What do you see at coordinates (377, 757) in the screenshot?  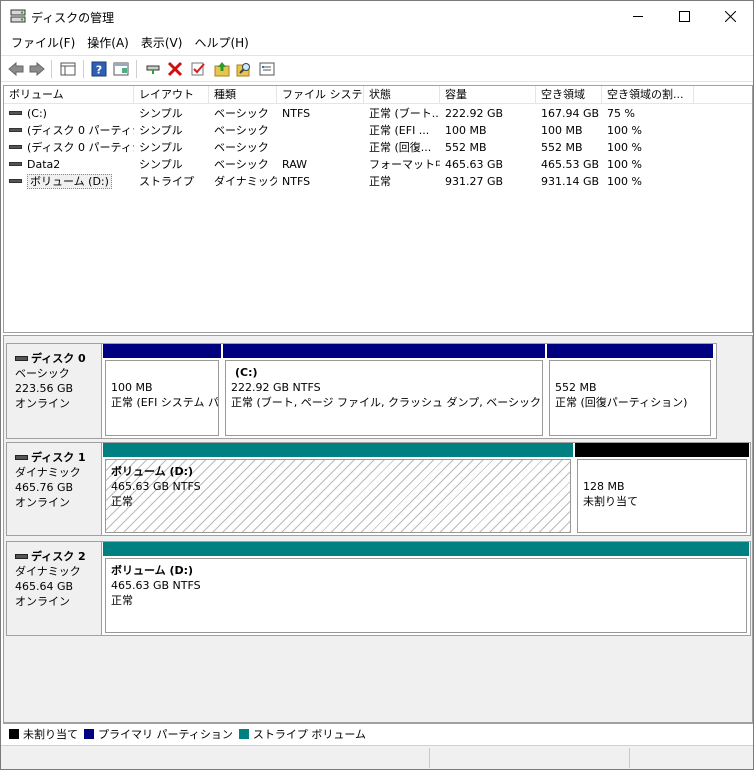 I see `status-bar` at bounding box center [377, 757].